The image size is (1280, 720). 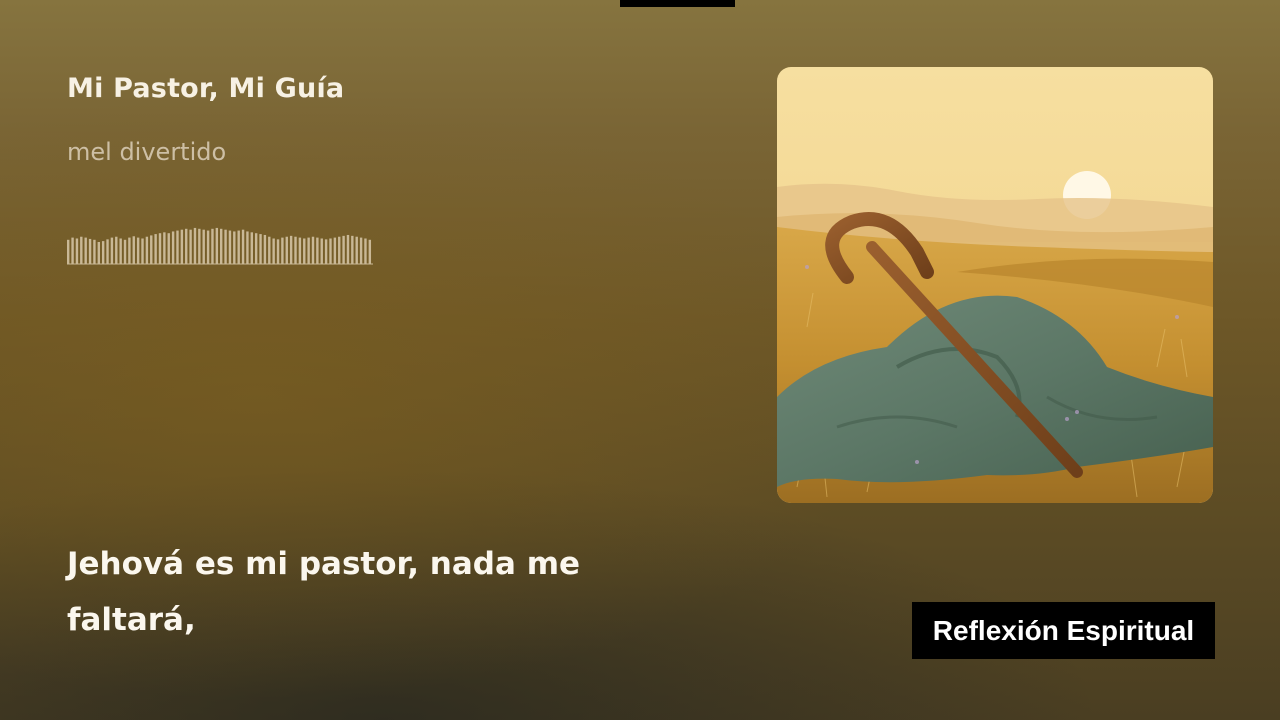 I want to click on song-title: Mi Pastor, Mi Guía, so click(x=206, y=88).